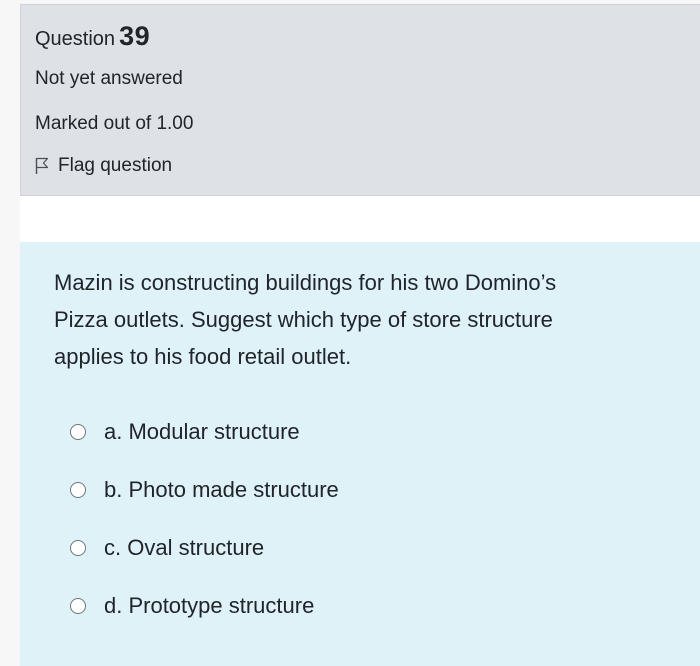 Image resolution: width=700 pixels, height=666 pixels. Describe the element at coordinates (184, 547) in the screenshot. I see `answer-label: c. Oval structure` at that location.